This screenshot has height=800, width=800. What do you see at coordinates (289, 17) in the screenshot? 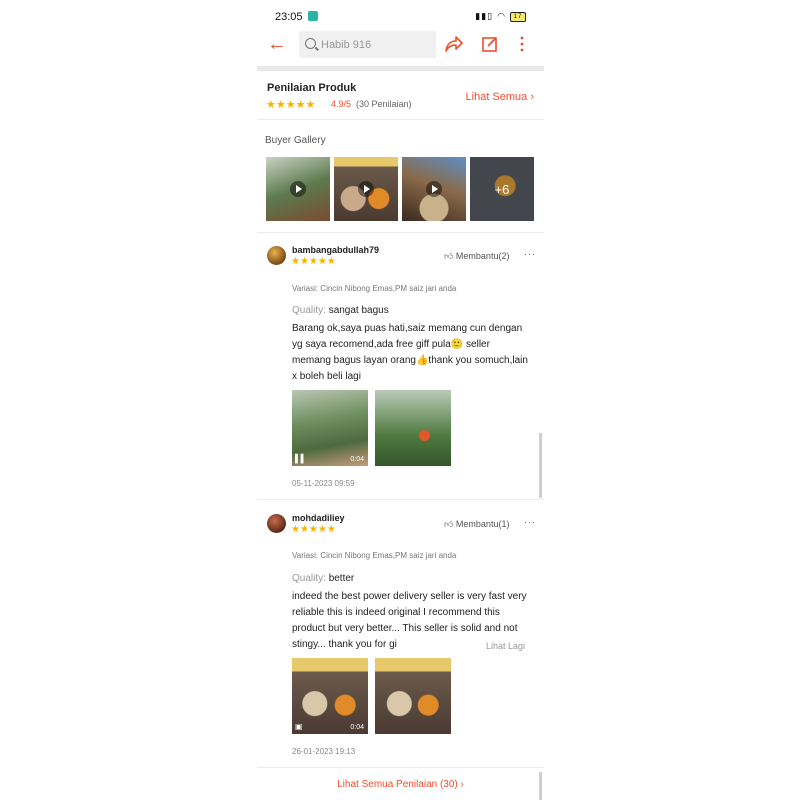
I see `status-time: 23:05` at bounding box center [289, 17].